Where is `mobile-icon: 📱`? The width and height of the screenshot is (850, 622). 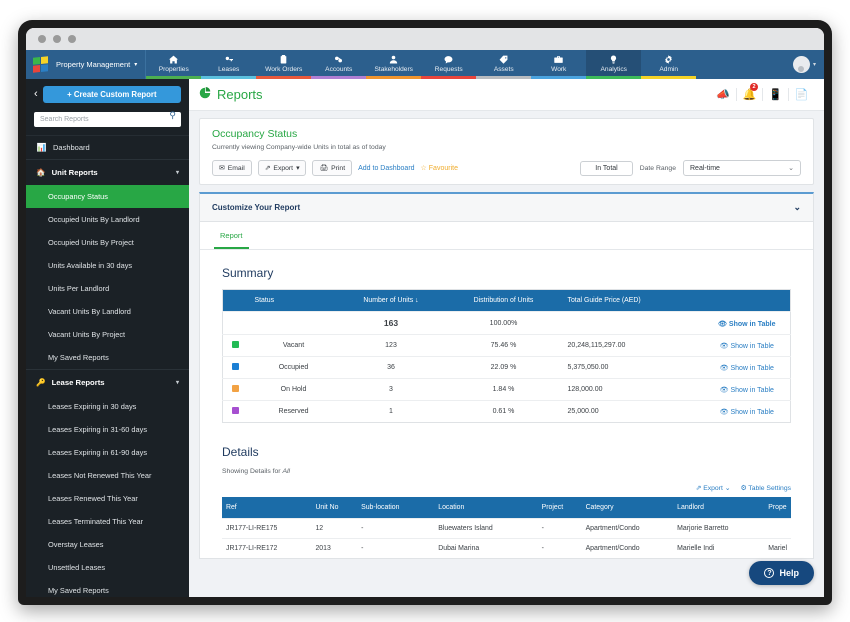
mobile-icon: 📱 is located at coordinates (775, 94).